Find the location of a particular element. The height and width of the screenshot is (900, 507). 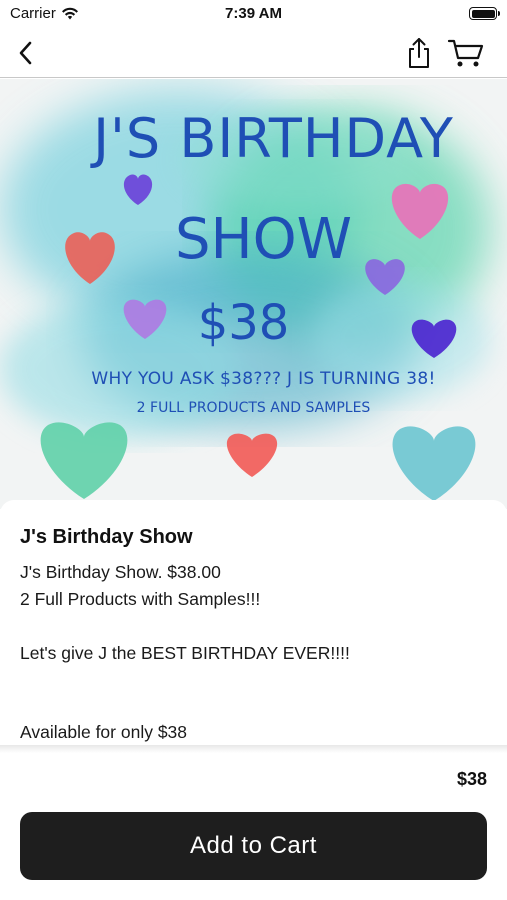

description-line: J's Birthday Show. $38.00 is located at coordinates (120, 572).